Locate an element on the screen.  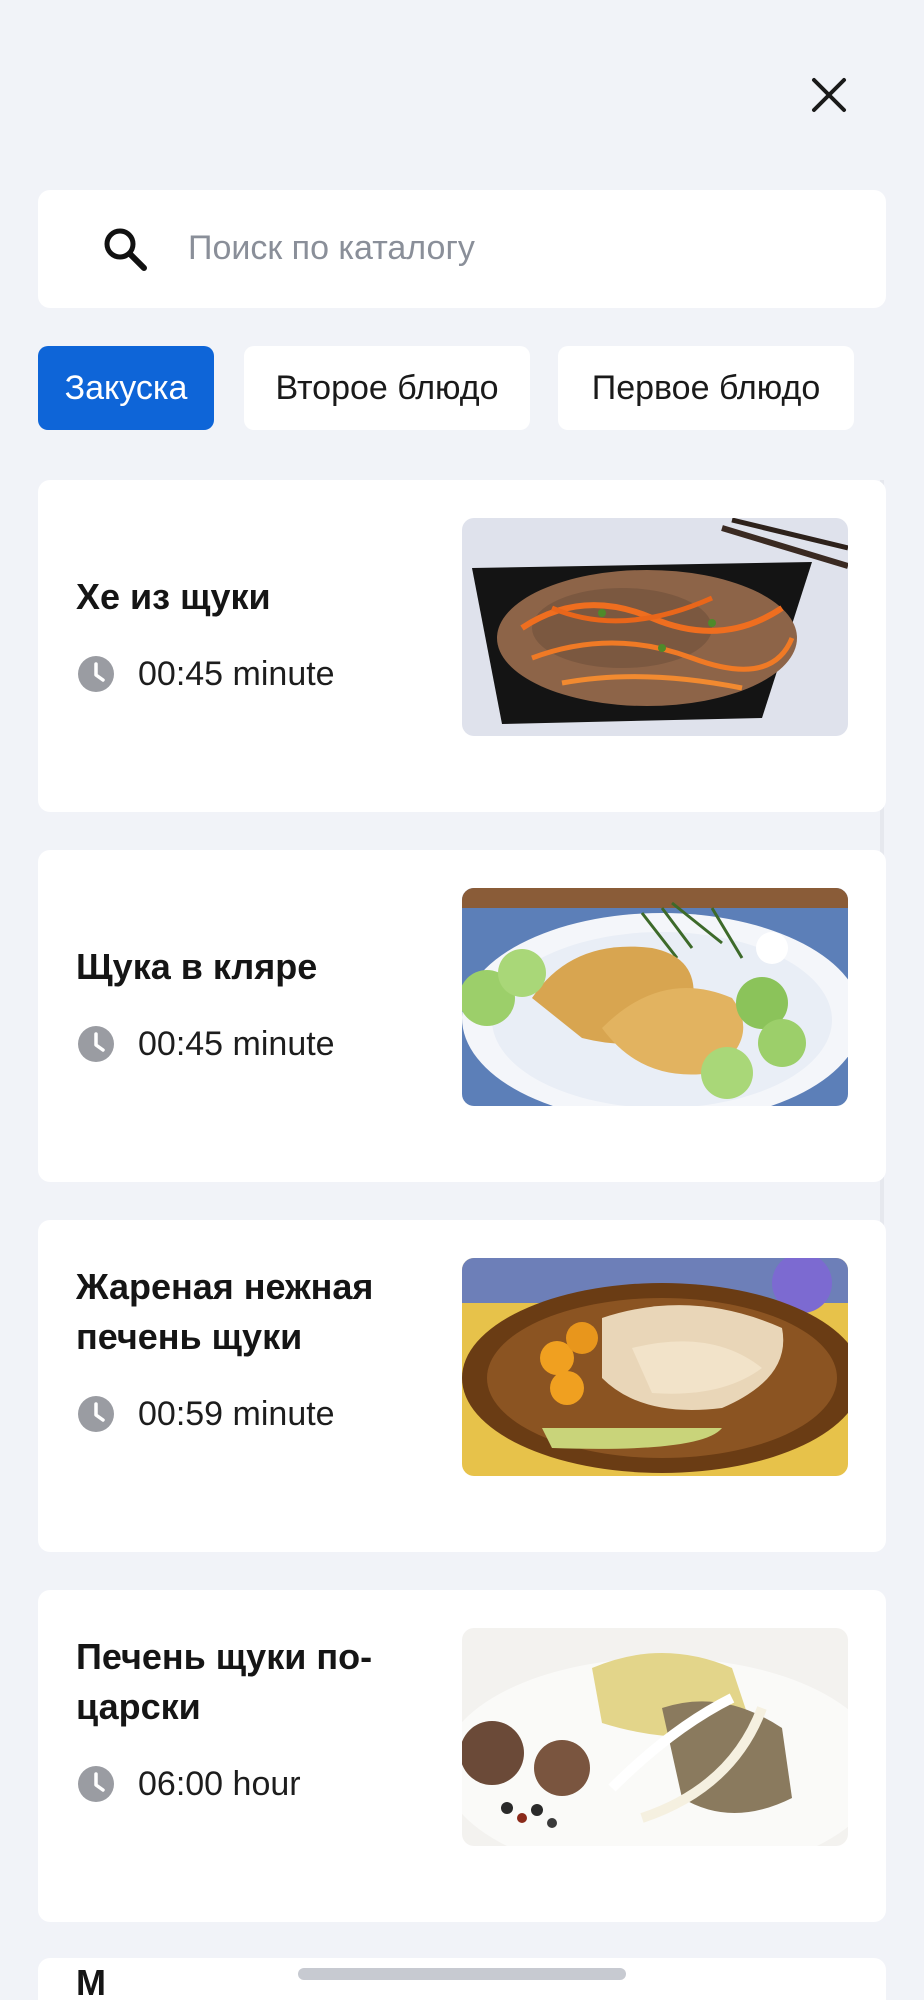
recipe-title: Хе из щуки is located at coordinates (173, 596).